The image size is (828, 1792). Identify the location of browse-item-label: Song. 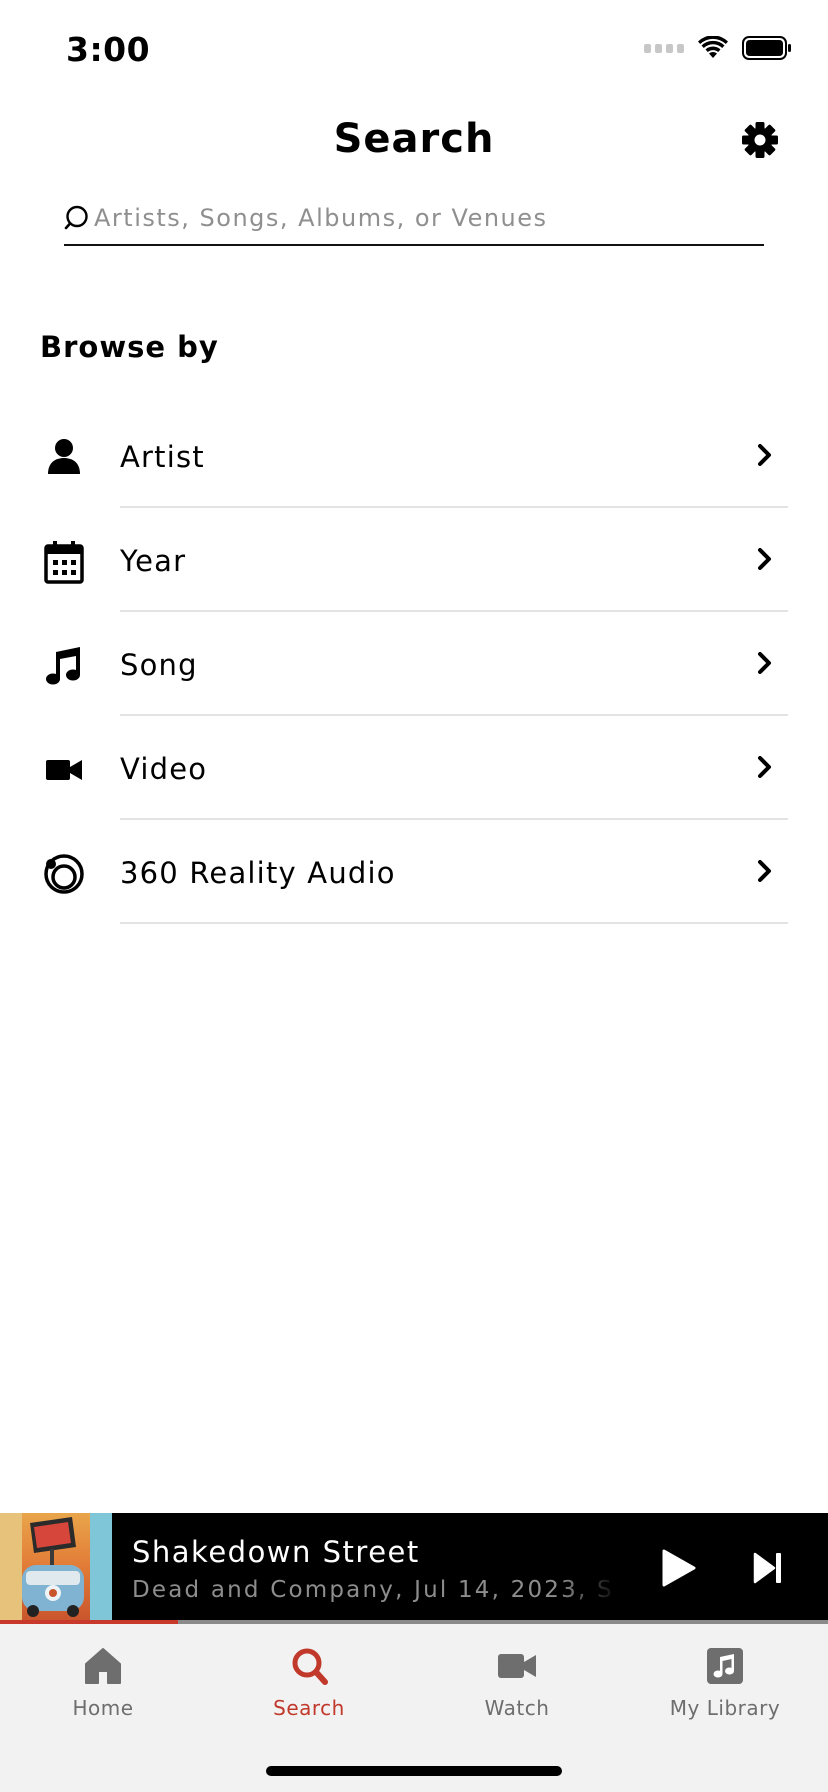
(159, 665).